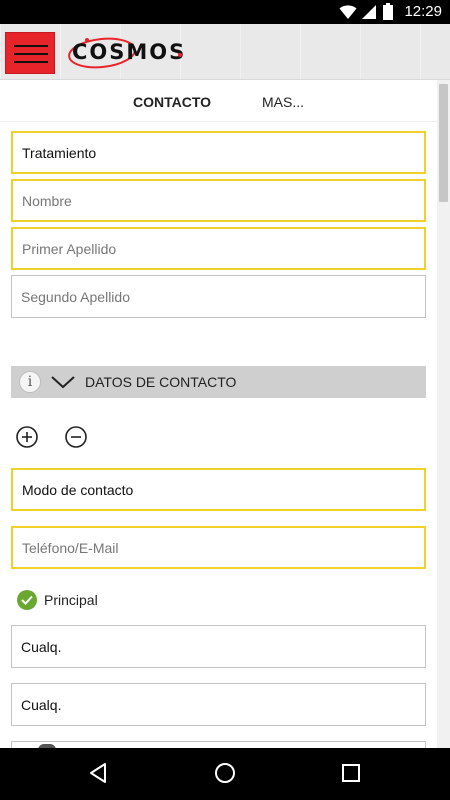 The width and height of the screenshot is (450, 800). Describe the element at coordinates (59, 152) in the screenshot. I see `tratamiento-value: Tratamiento` at that location.